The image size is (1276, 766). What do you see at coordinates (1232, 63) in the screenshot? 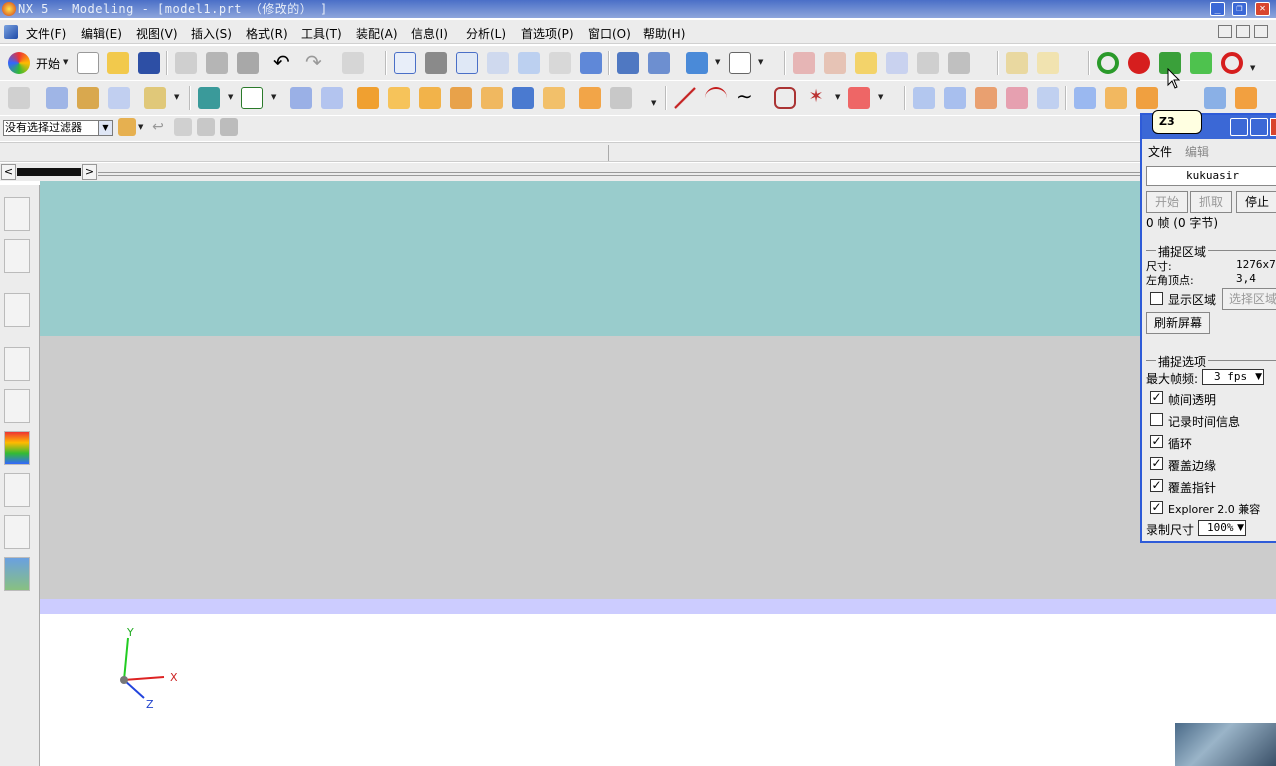
I see `oring-red-icon` at bounding box center [1232, 63].